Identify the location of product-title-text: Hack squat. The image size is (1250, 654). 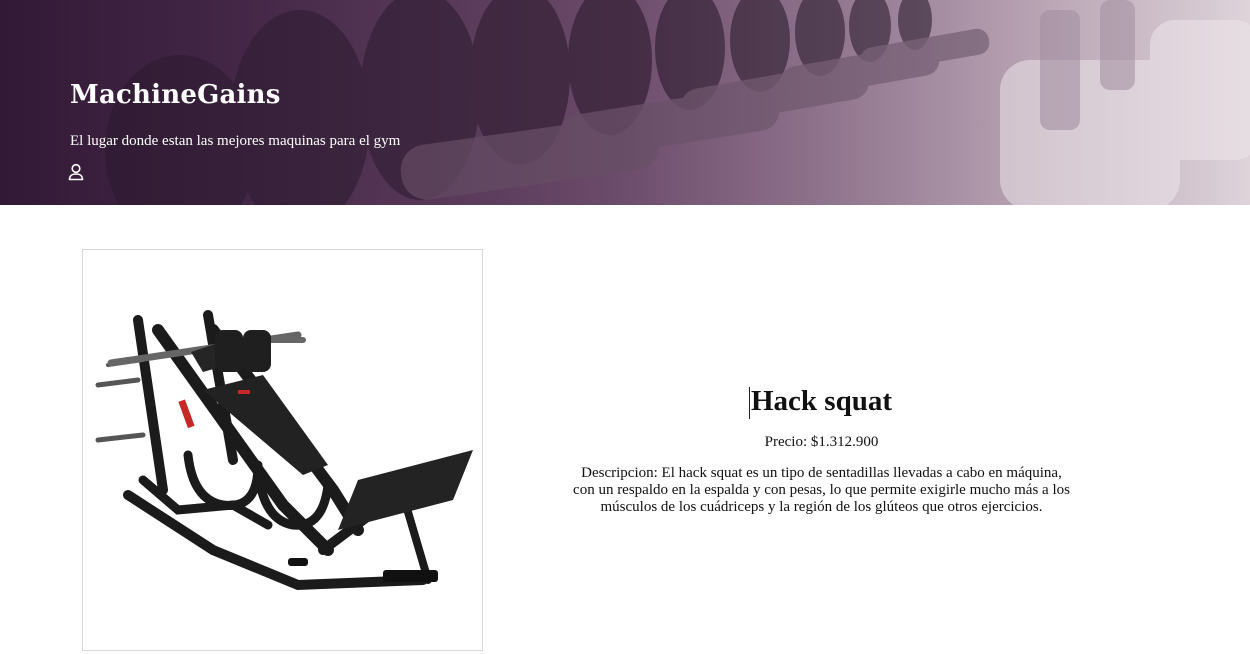
(821, 401).